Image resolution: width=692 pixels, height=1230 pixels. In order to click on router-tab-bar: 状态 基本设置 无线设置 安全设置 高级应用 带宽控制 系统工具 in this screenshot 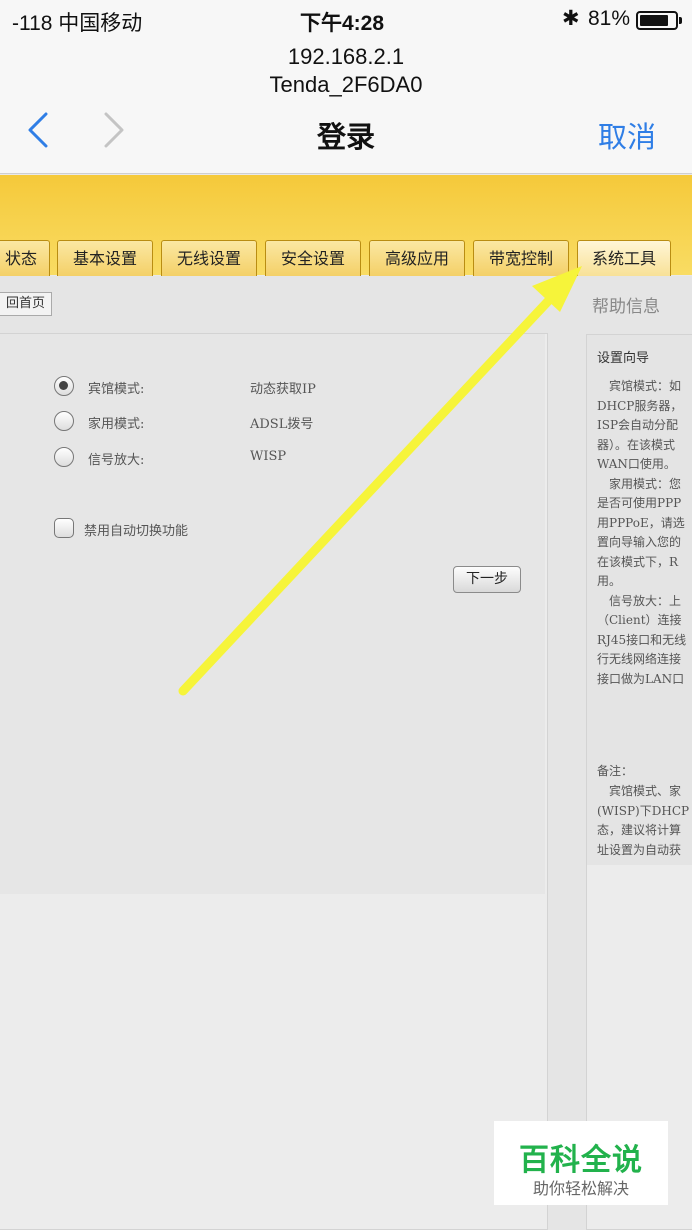, I will do `click(346, 258)`.